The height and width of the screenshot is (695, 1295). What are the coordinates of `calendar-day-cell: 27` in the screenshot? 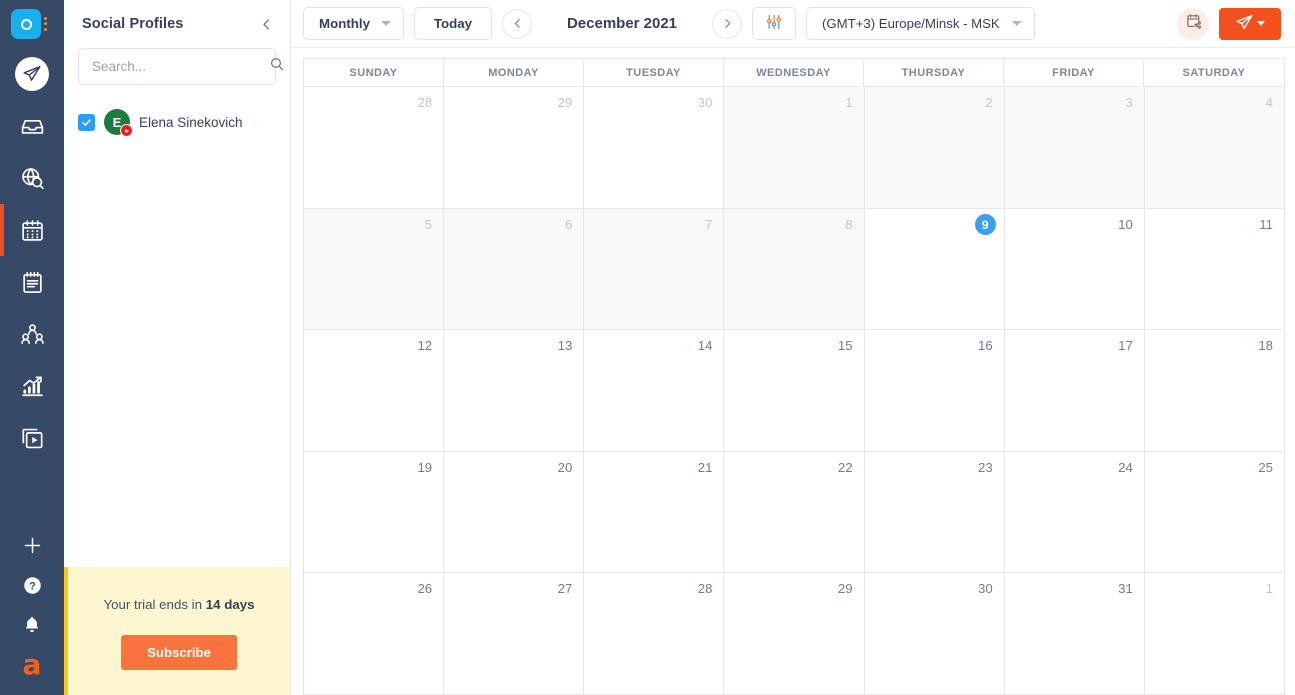 It's located at (514, 634).